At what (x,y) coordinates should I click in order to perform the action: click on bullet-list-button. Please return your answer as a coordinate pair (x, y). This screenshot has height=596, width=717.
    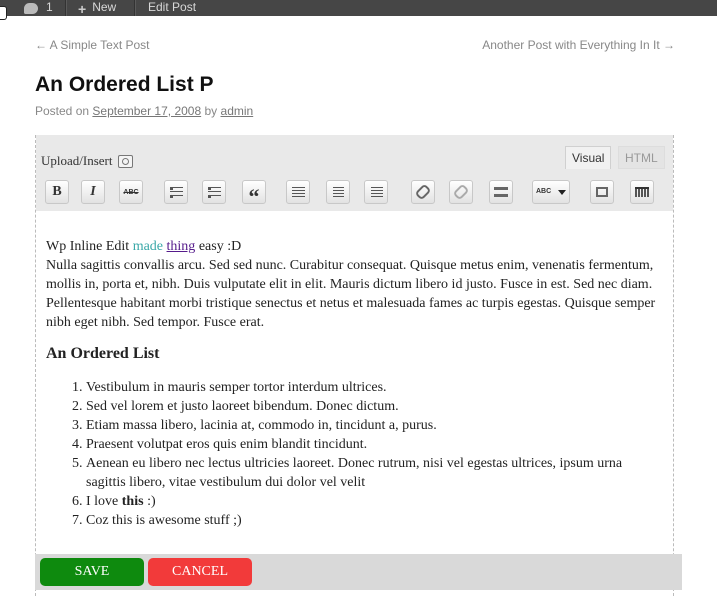
    Looking at the image, I should click on (176, 192).